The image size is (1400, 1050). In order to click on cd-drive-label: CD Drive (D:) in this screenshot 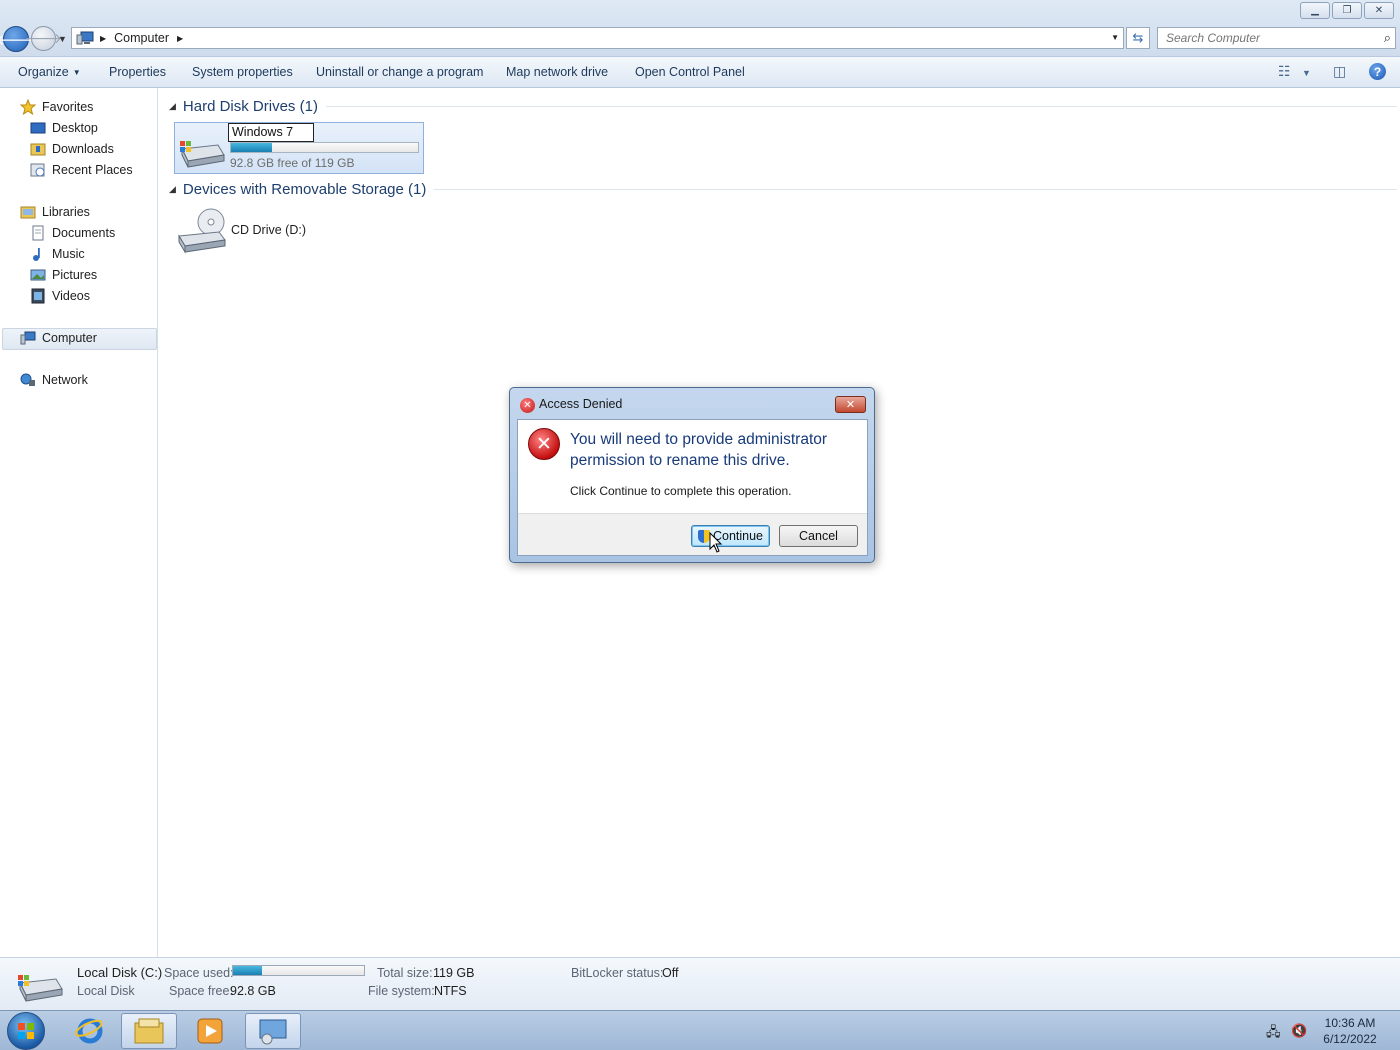, I will do `click(268, 230)`.